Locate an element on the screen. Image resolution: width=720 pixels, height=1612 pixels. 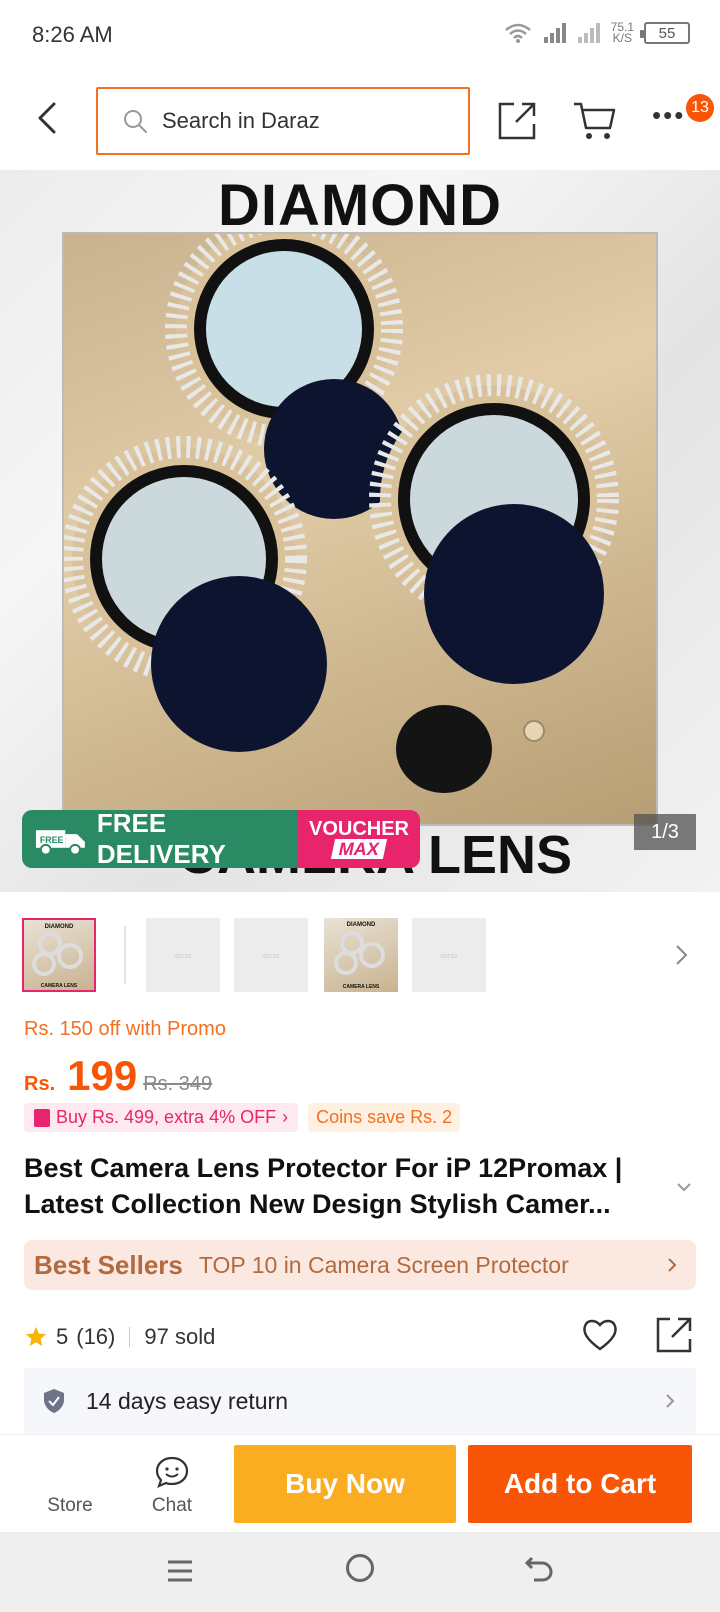
free-delivery-badge: FREE FREE DELIVERY is located at coordinates (160, 839).